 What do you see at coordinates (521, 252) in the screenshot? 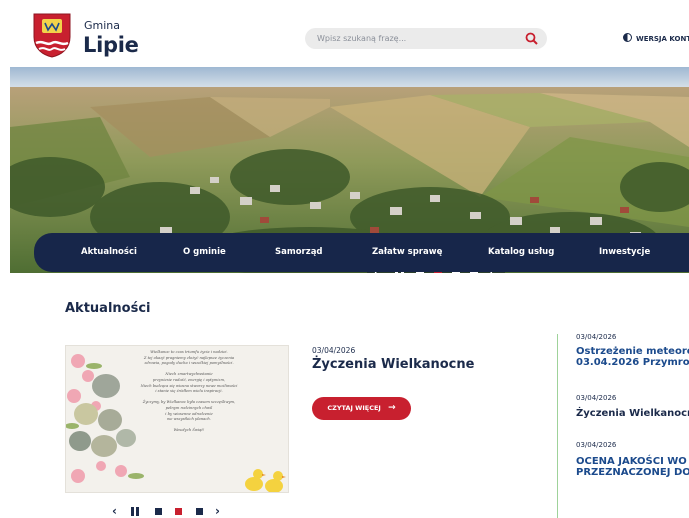
I see `nav-item-katalog-uslug: Katalog usług` at bounding box center [521, 252].